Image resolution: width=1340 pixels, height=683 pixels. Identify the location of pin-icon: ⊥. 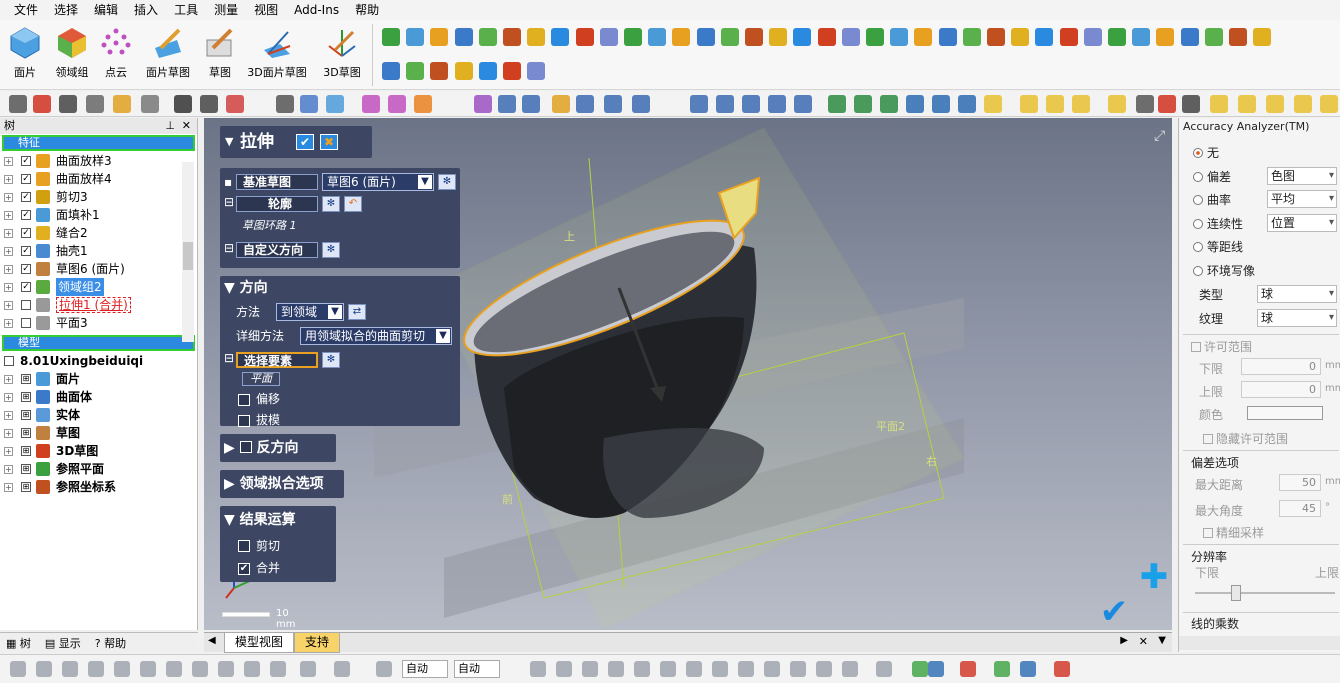
(170, 126).